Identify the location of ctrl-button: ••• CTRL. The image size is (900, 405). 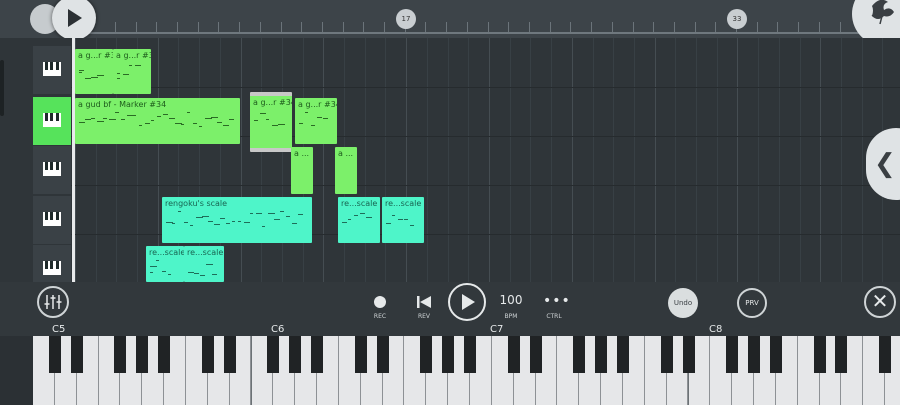
(555, 307).